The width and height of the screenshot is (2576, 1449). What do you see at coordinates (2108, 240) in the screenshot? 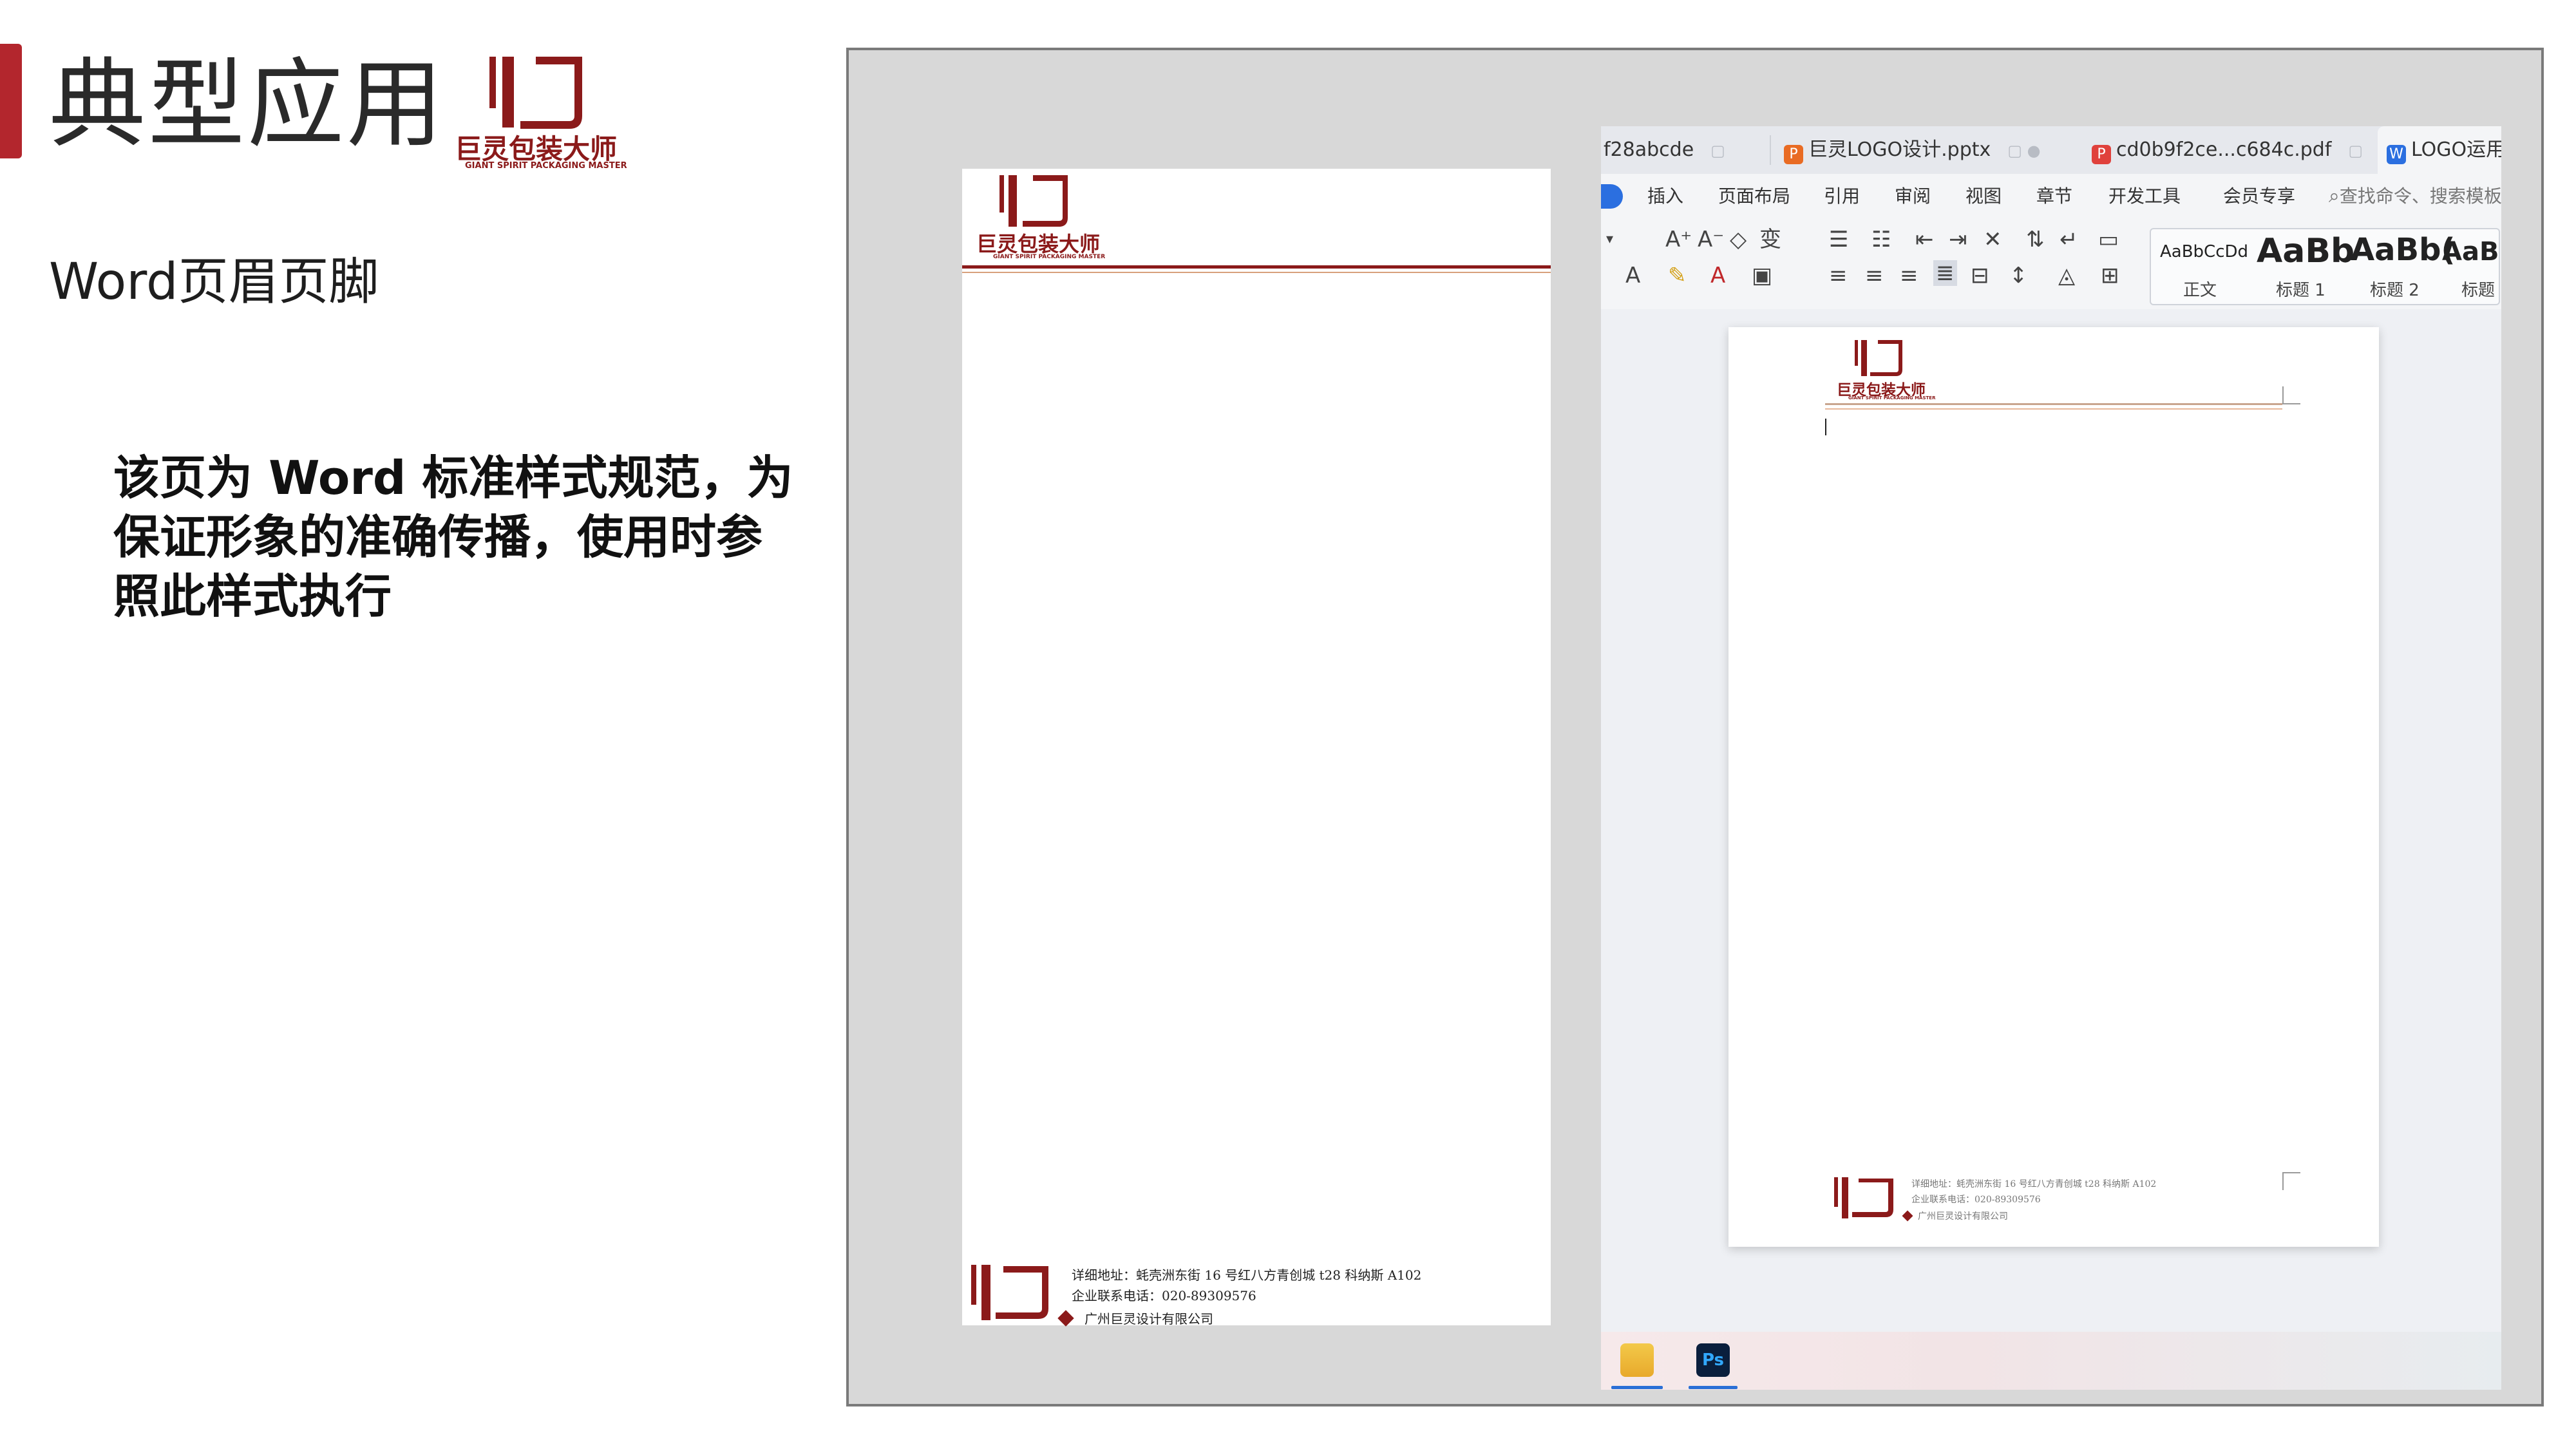
I see `ruler-icon: ▭` at bounding box center [2108, 240].